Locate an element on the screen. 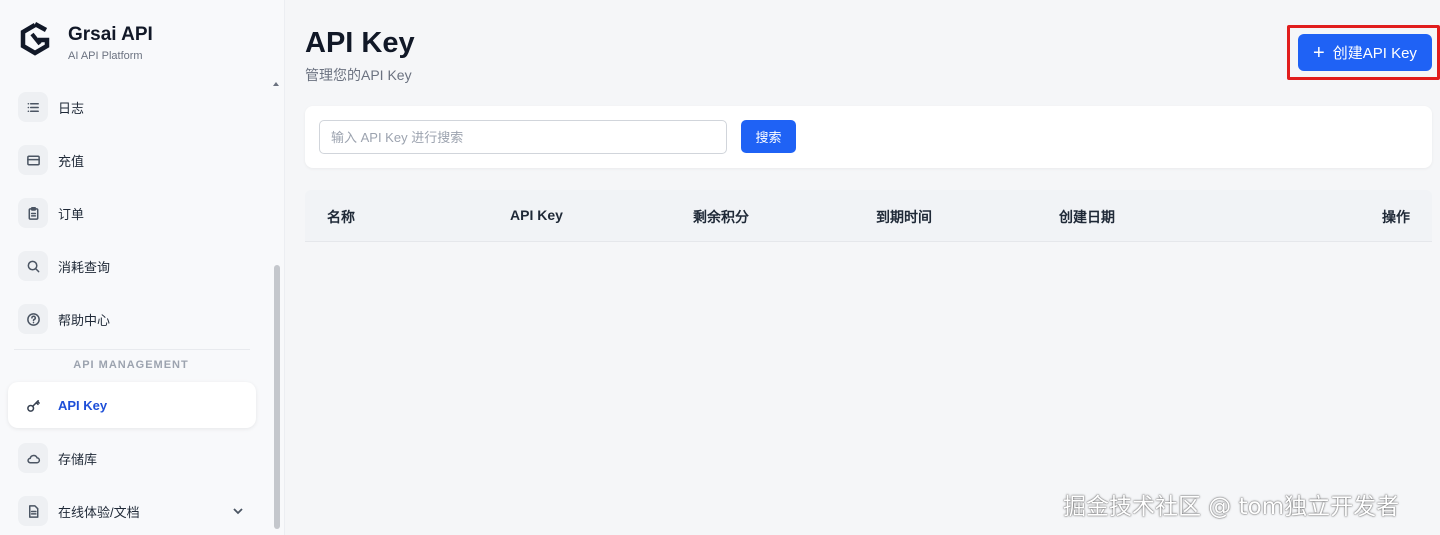  create-api-key-label: 创建API Key is located at coordinates (1374, 53).